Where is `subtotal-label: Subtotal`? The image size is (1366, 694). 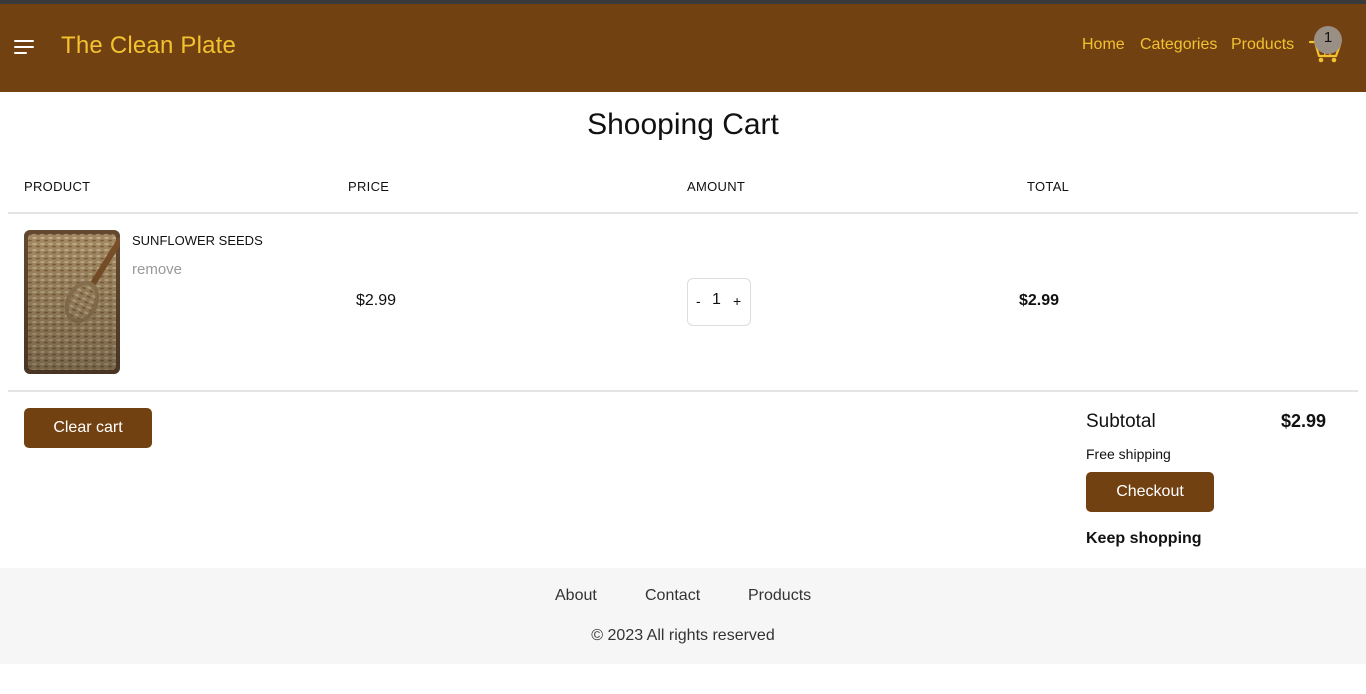 subtotal-label: Subtotal is located at coordinates (1121, 421).